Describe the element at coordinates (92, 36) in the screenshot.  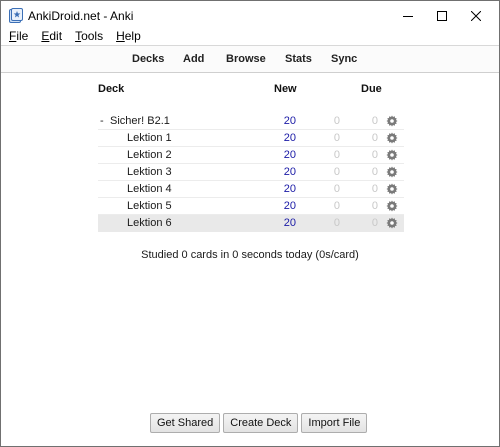
I see `menu-tools-label: ools` at that location.